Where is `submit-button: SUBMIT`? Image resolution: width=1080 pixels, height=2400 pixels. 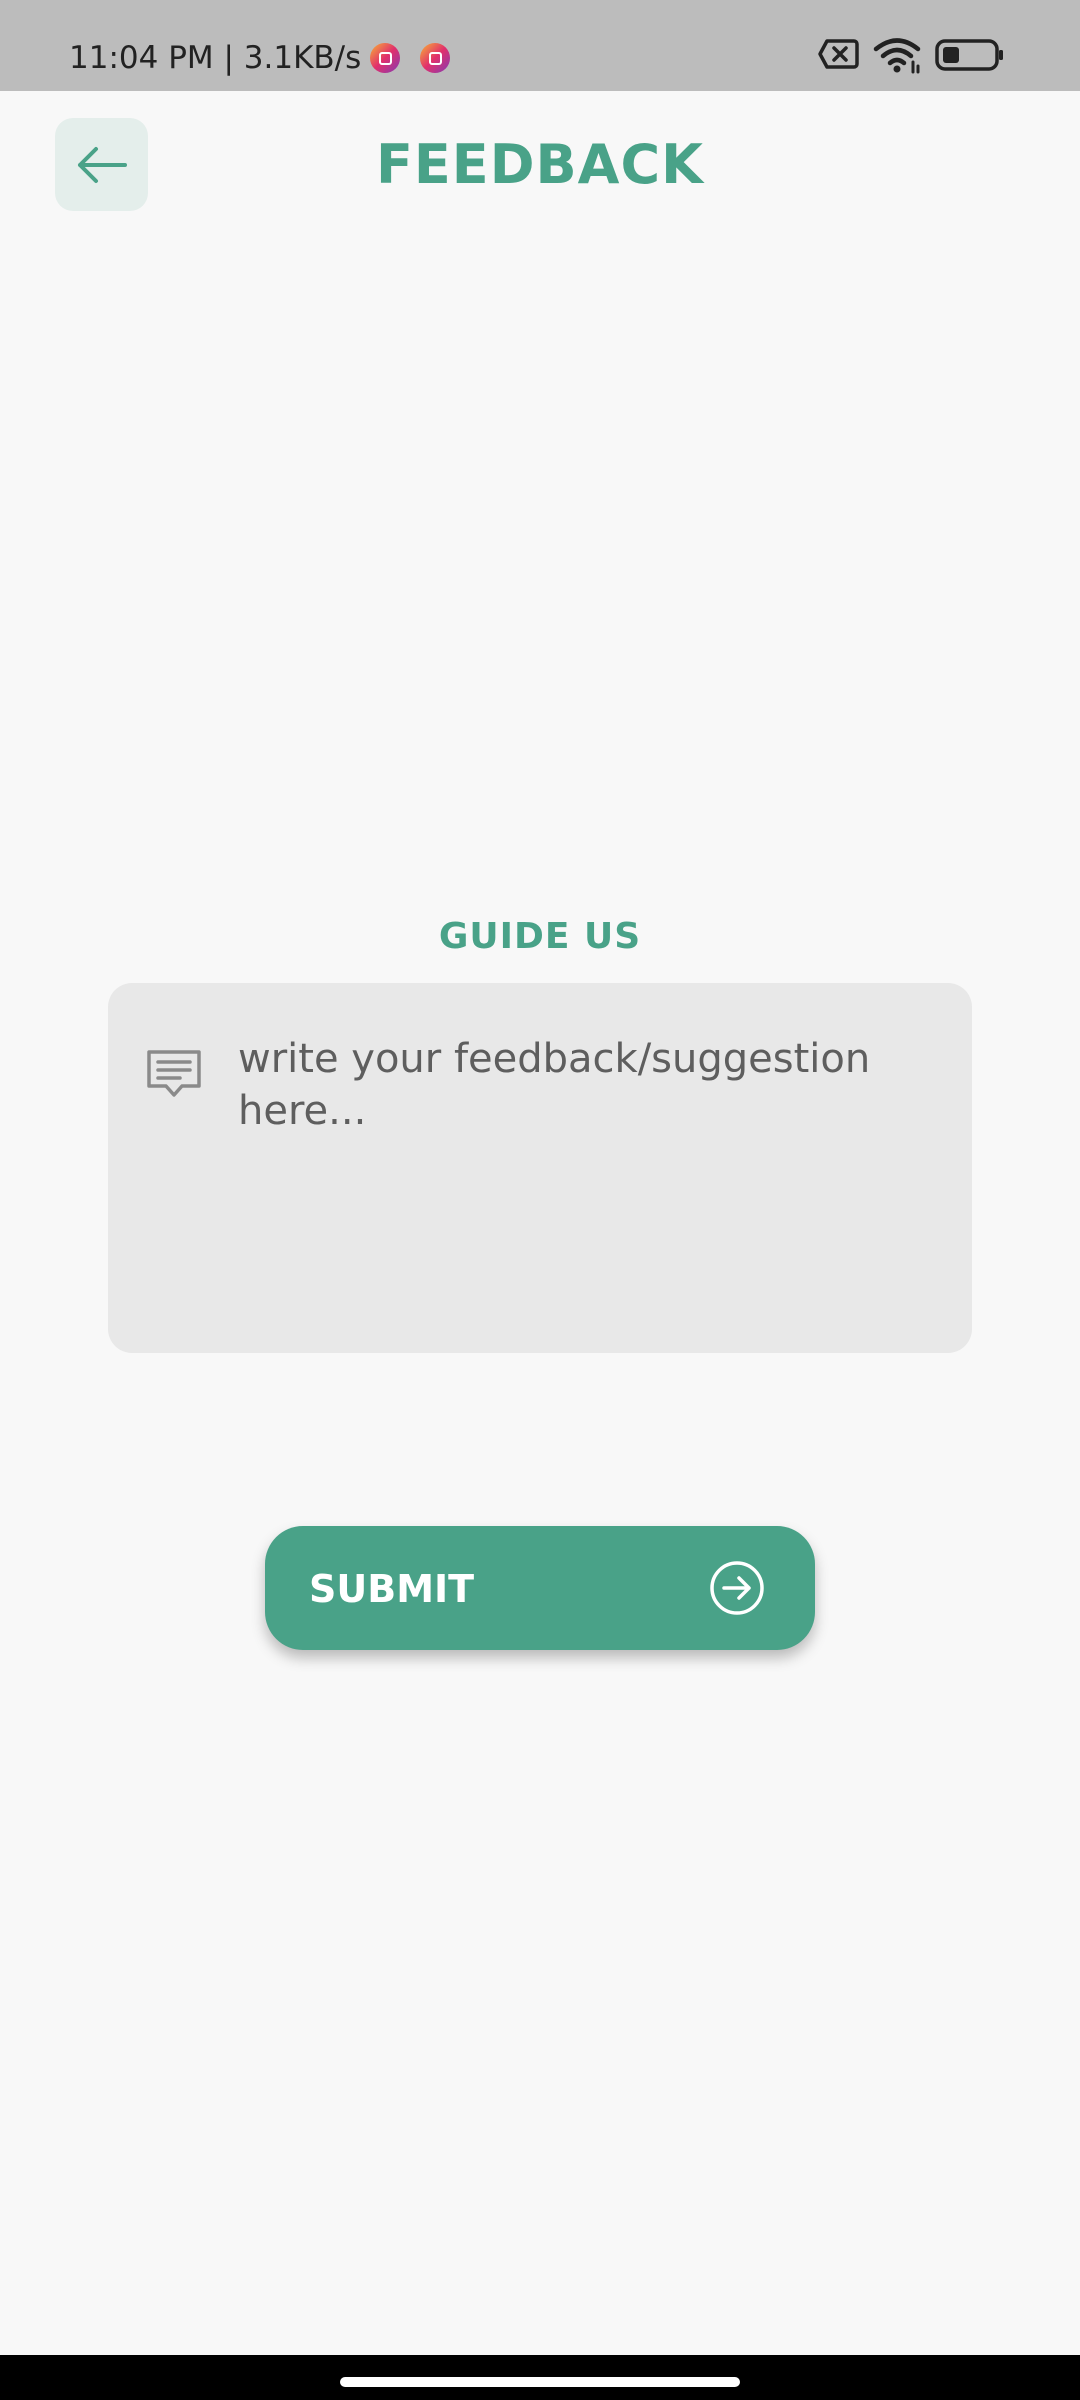
submit-button: SUBMIT is located at coordinates (540, 1588).